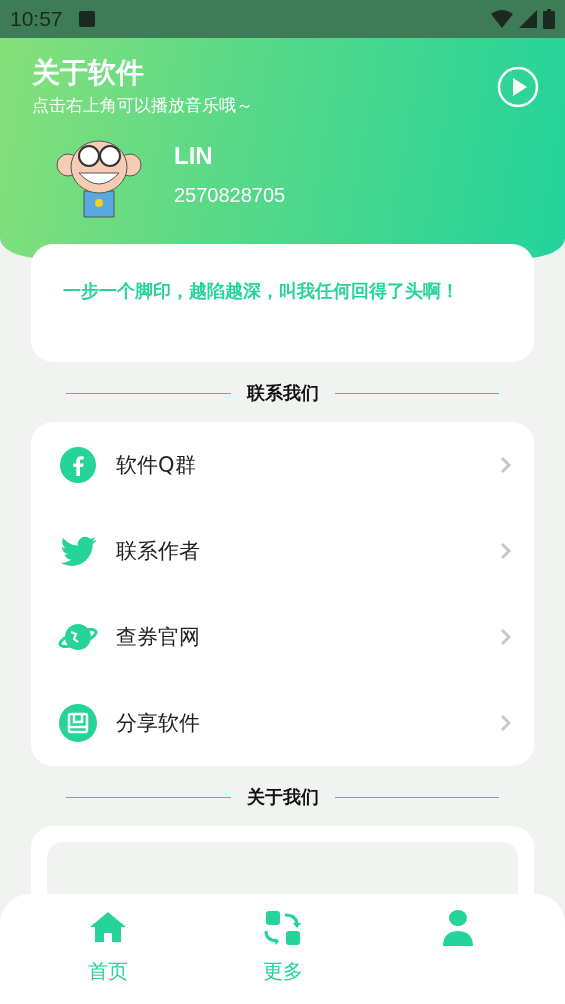 Image resolution: width=565 pixels, height=1004 pixels. I want to click on section-heading: 关于我们, so click(282, 797).